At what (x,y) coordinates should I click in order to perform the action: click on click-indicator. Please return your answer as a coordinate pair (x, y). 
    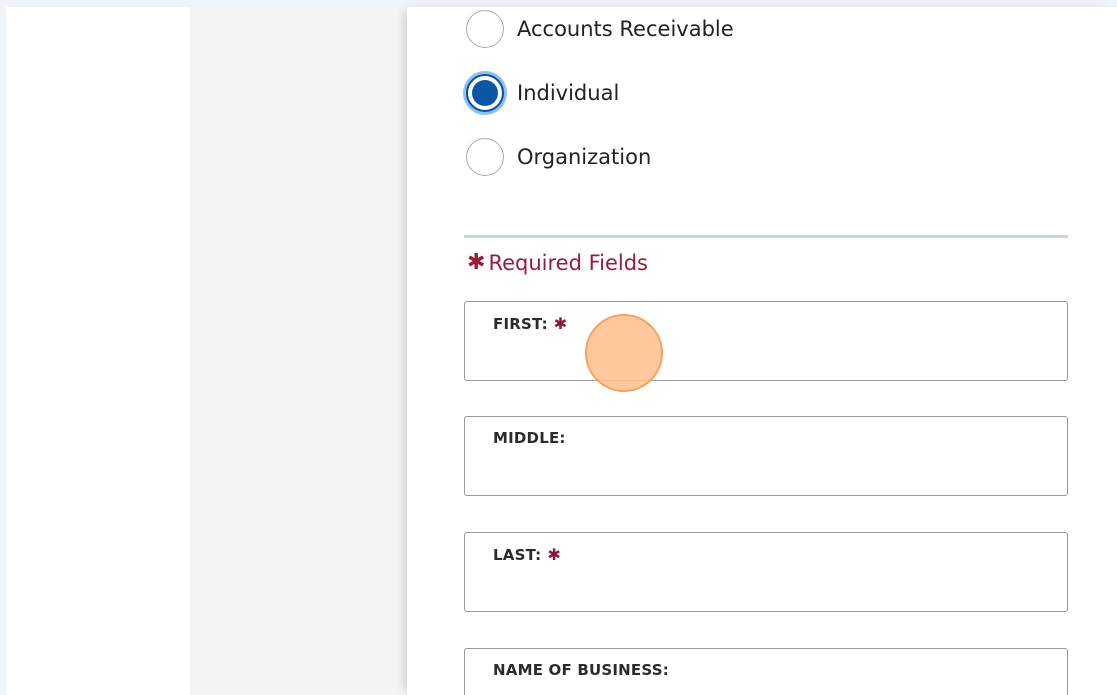
    Looking at the image, I should click on (624, 353).